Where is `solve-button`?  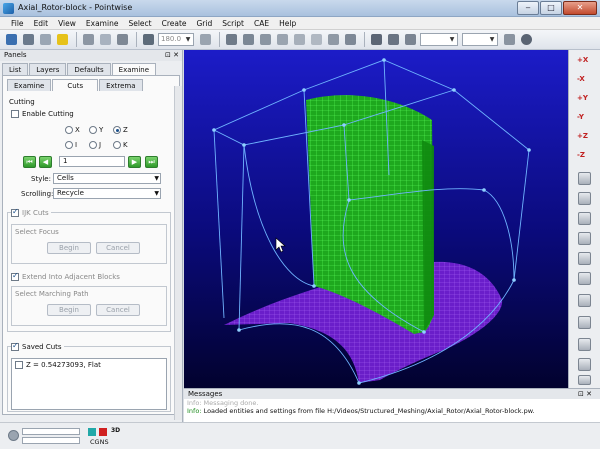
solve-button is located at coordinates (410, 39).